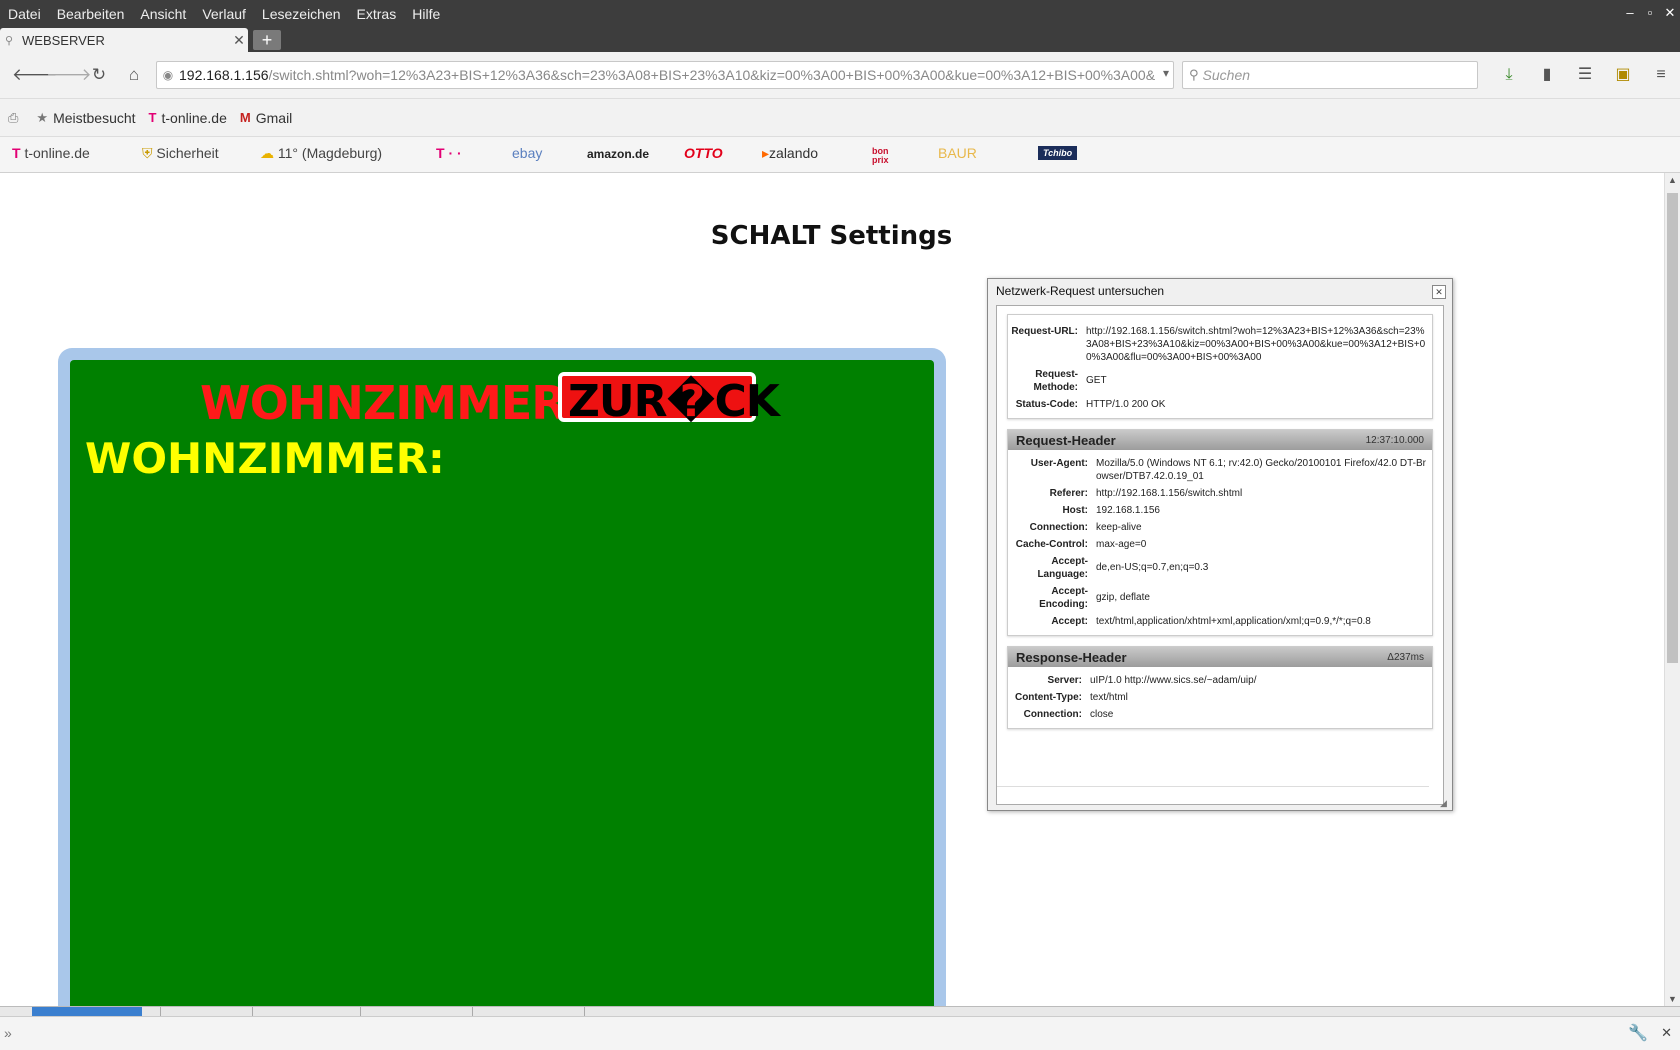  Describe the element at coordinates (1219, 714) in the screenshot. I see `header-row: Connection: close` at that location.